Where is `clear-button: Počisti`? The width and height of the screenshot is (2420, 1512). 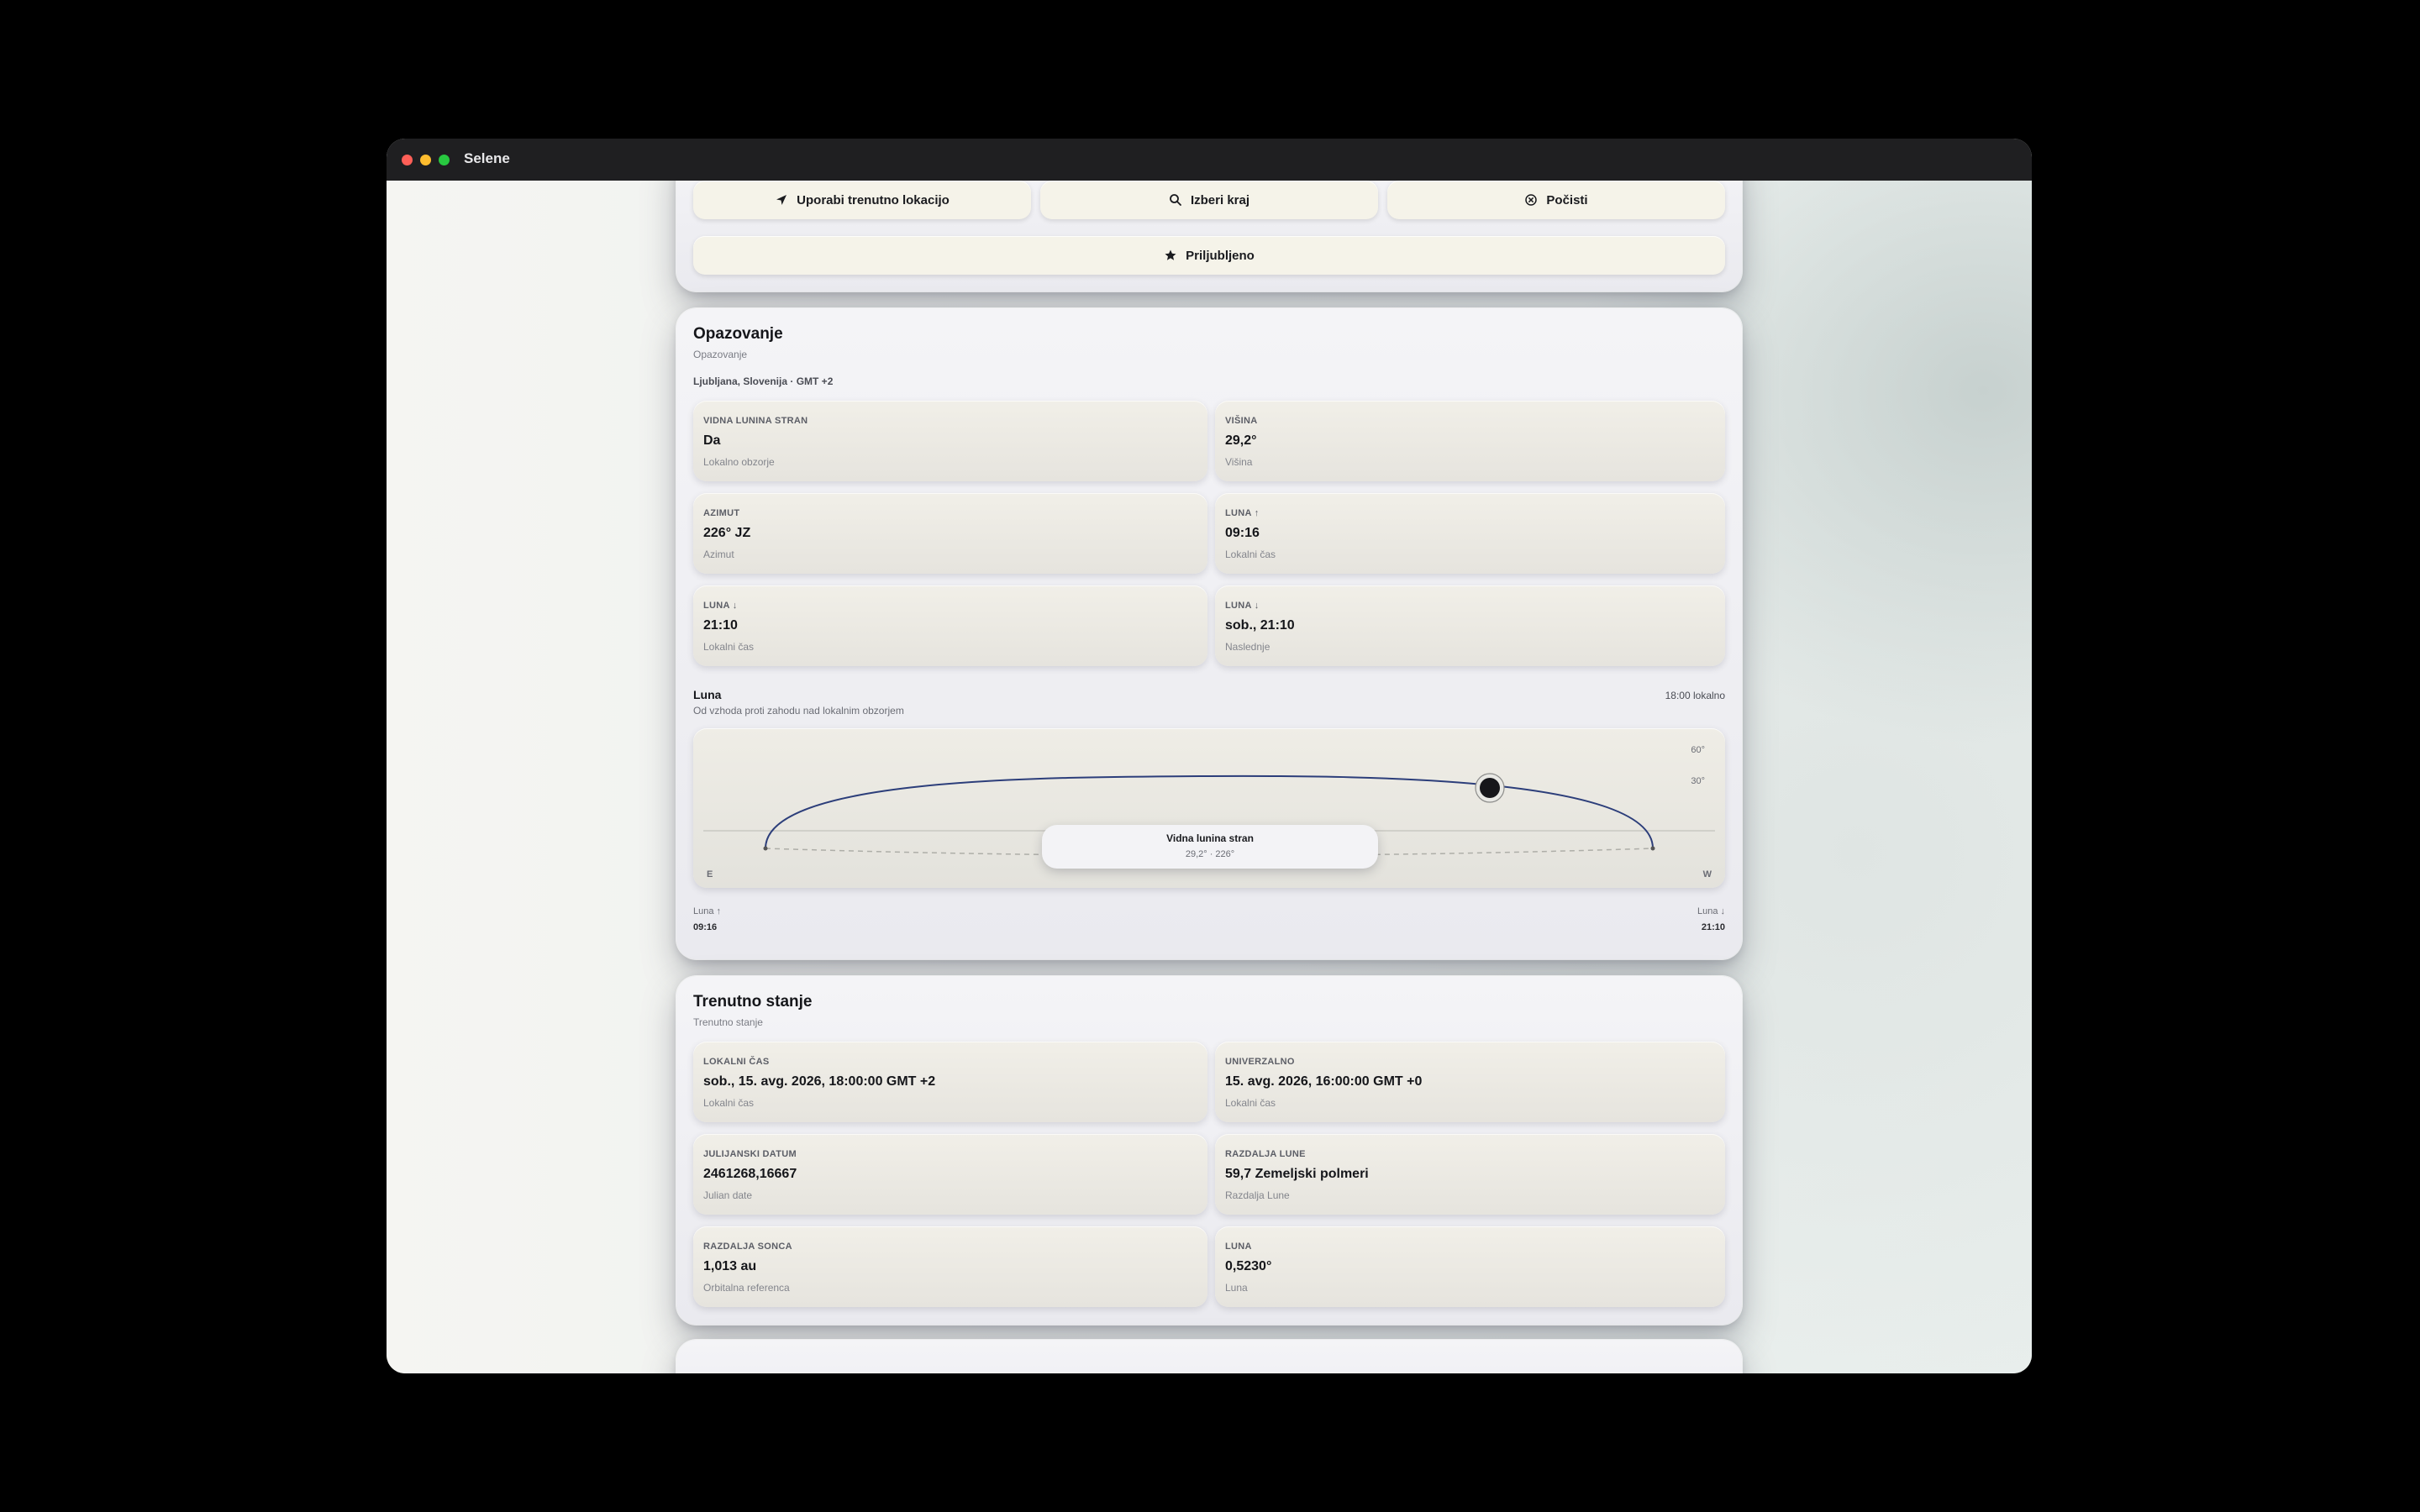 clear-button: Počisti is located at coordinates (1556, 200).